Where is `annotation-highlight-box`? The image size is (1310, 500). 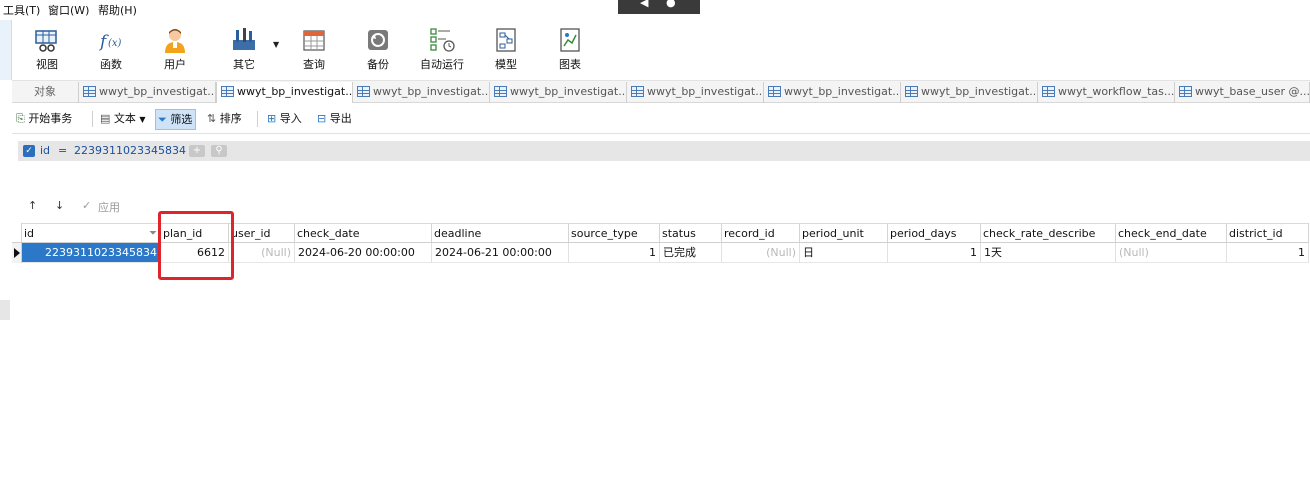 annotation-highlight-box is located at coordinates (196, 245).